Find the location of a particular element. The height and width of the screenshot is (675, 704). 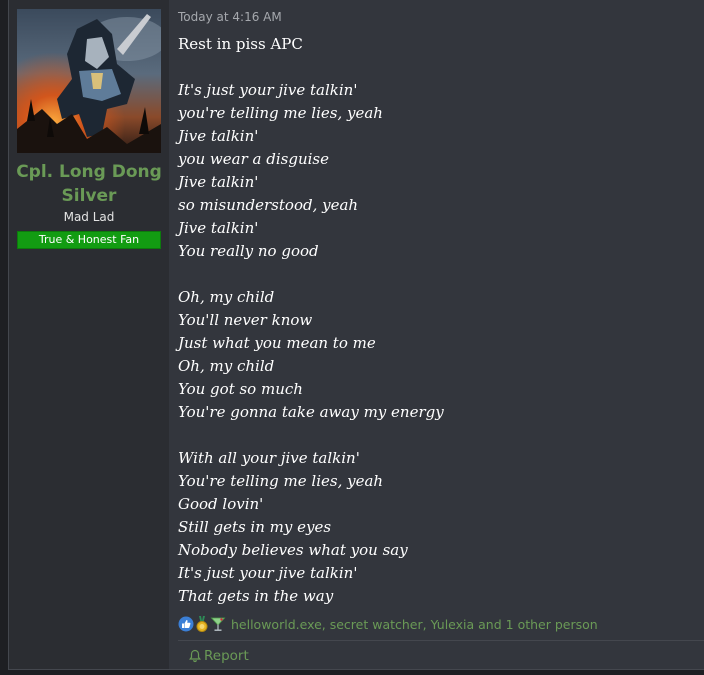

user-avatar is located at coordinates (89, 81).